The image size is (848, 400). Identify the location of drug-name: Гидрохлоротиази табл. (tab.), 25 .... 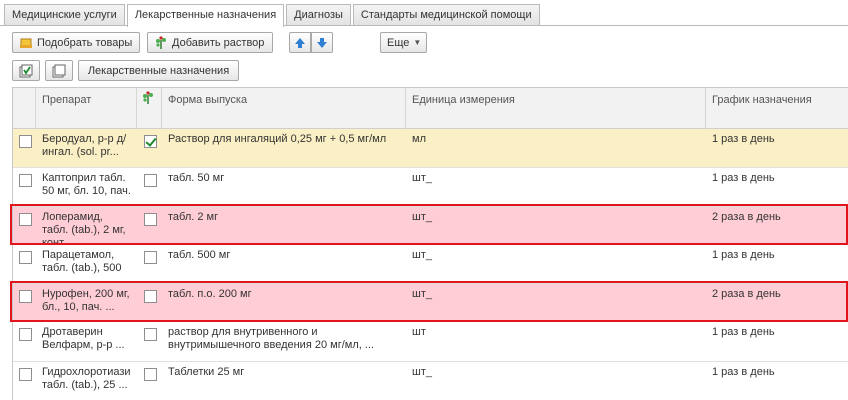
(86, 378).